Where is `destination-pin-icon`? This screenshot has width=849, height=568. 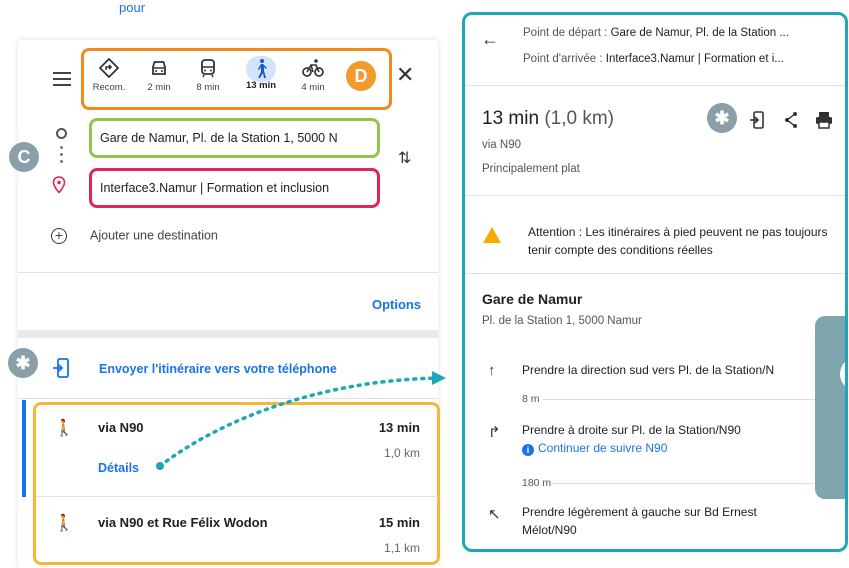
destination-pin-icon is located at coordinates (59, 187).